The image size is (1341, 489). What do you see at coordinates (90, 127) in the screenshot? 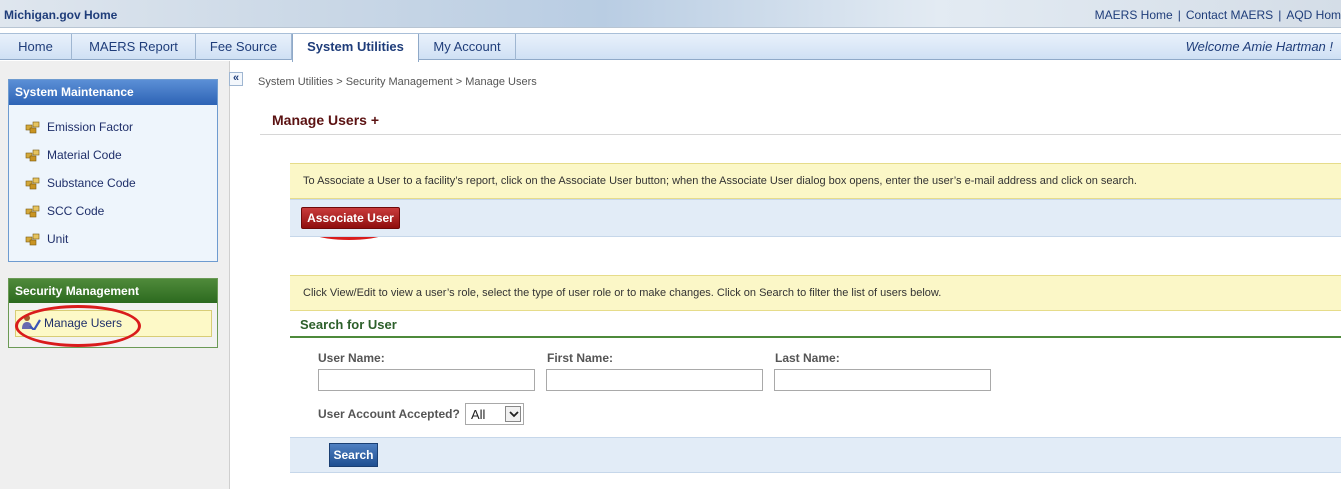
I see `sidebar-item-label: Emission Factor` at bounding box center [90, 127].